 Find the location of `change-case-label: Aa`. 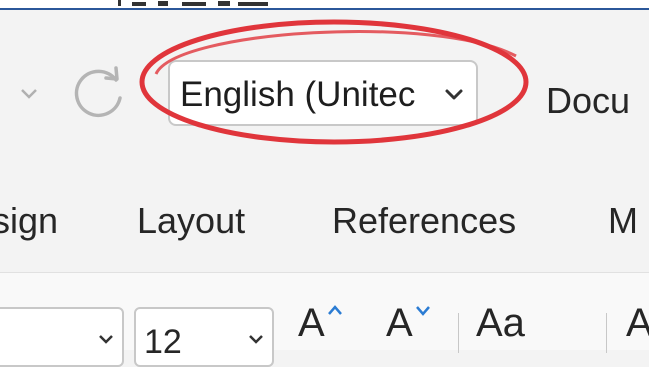

change-case-label: Aa is located at coordinates (500, 323).